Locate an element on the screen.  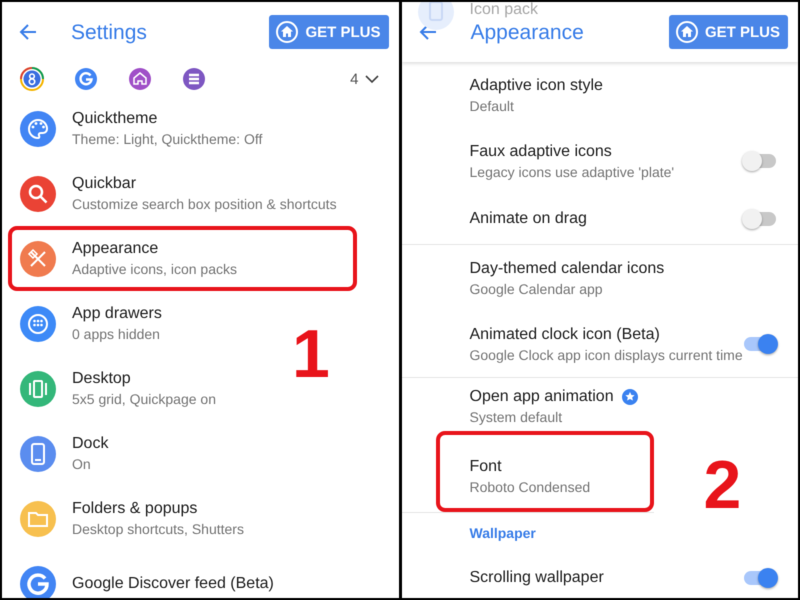
settings-item: Open app animation System default is located at coordinates (600, 404).